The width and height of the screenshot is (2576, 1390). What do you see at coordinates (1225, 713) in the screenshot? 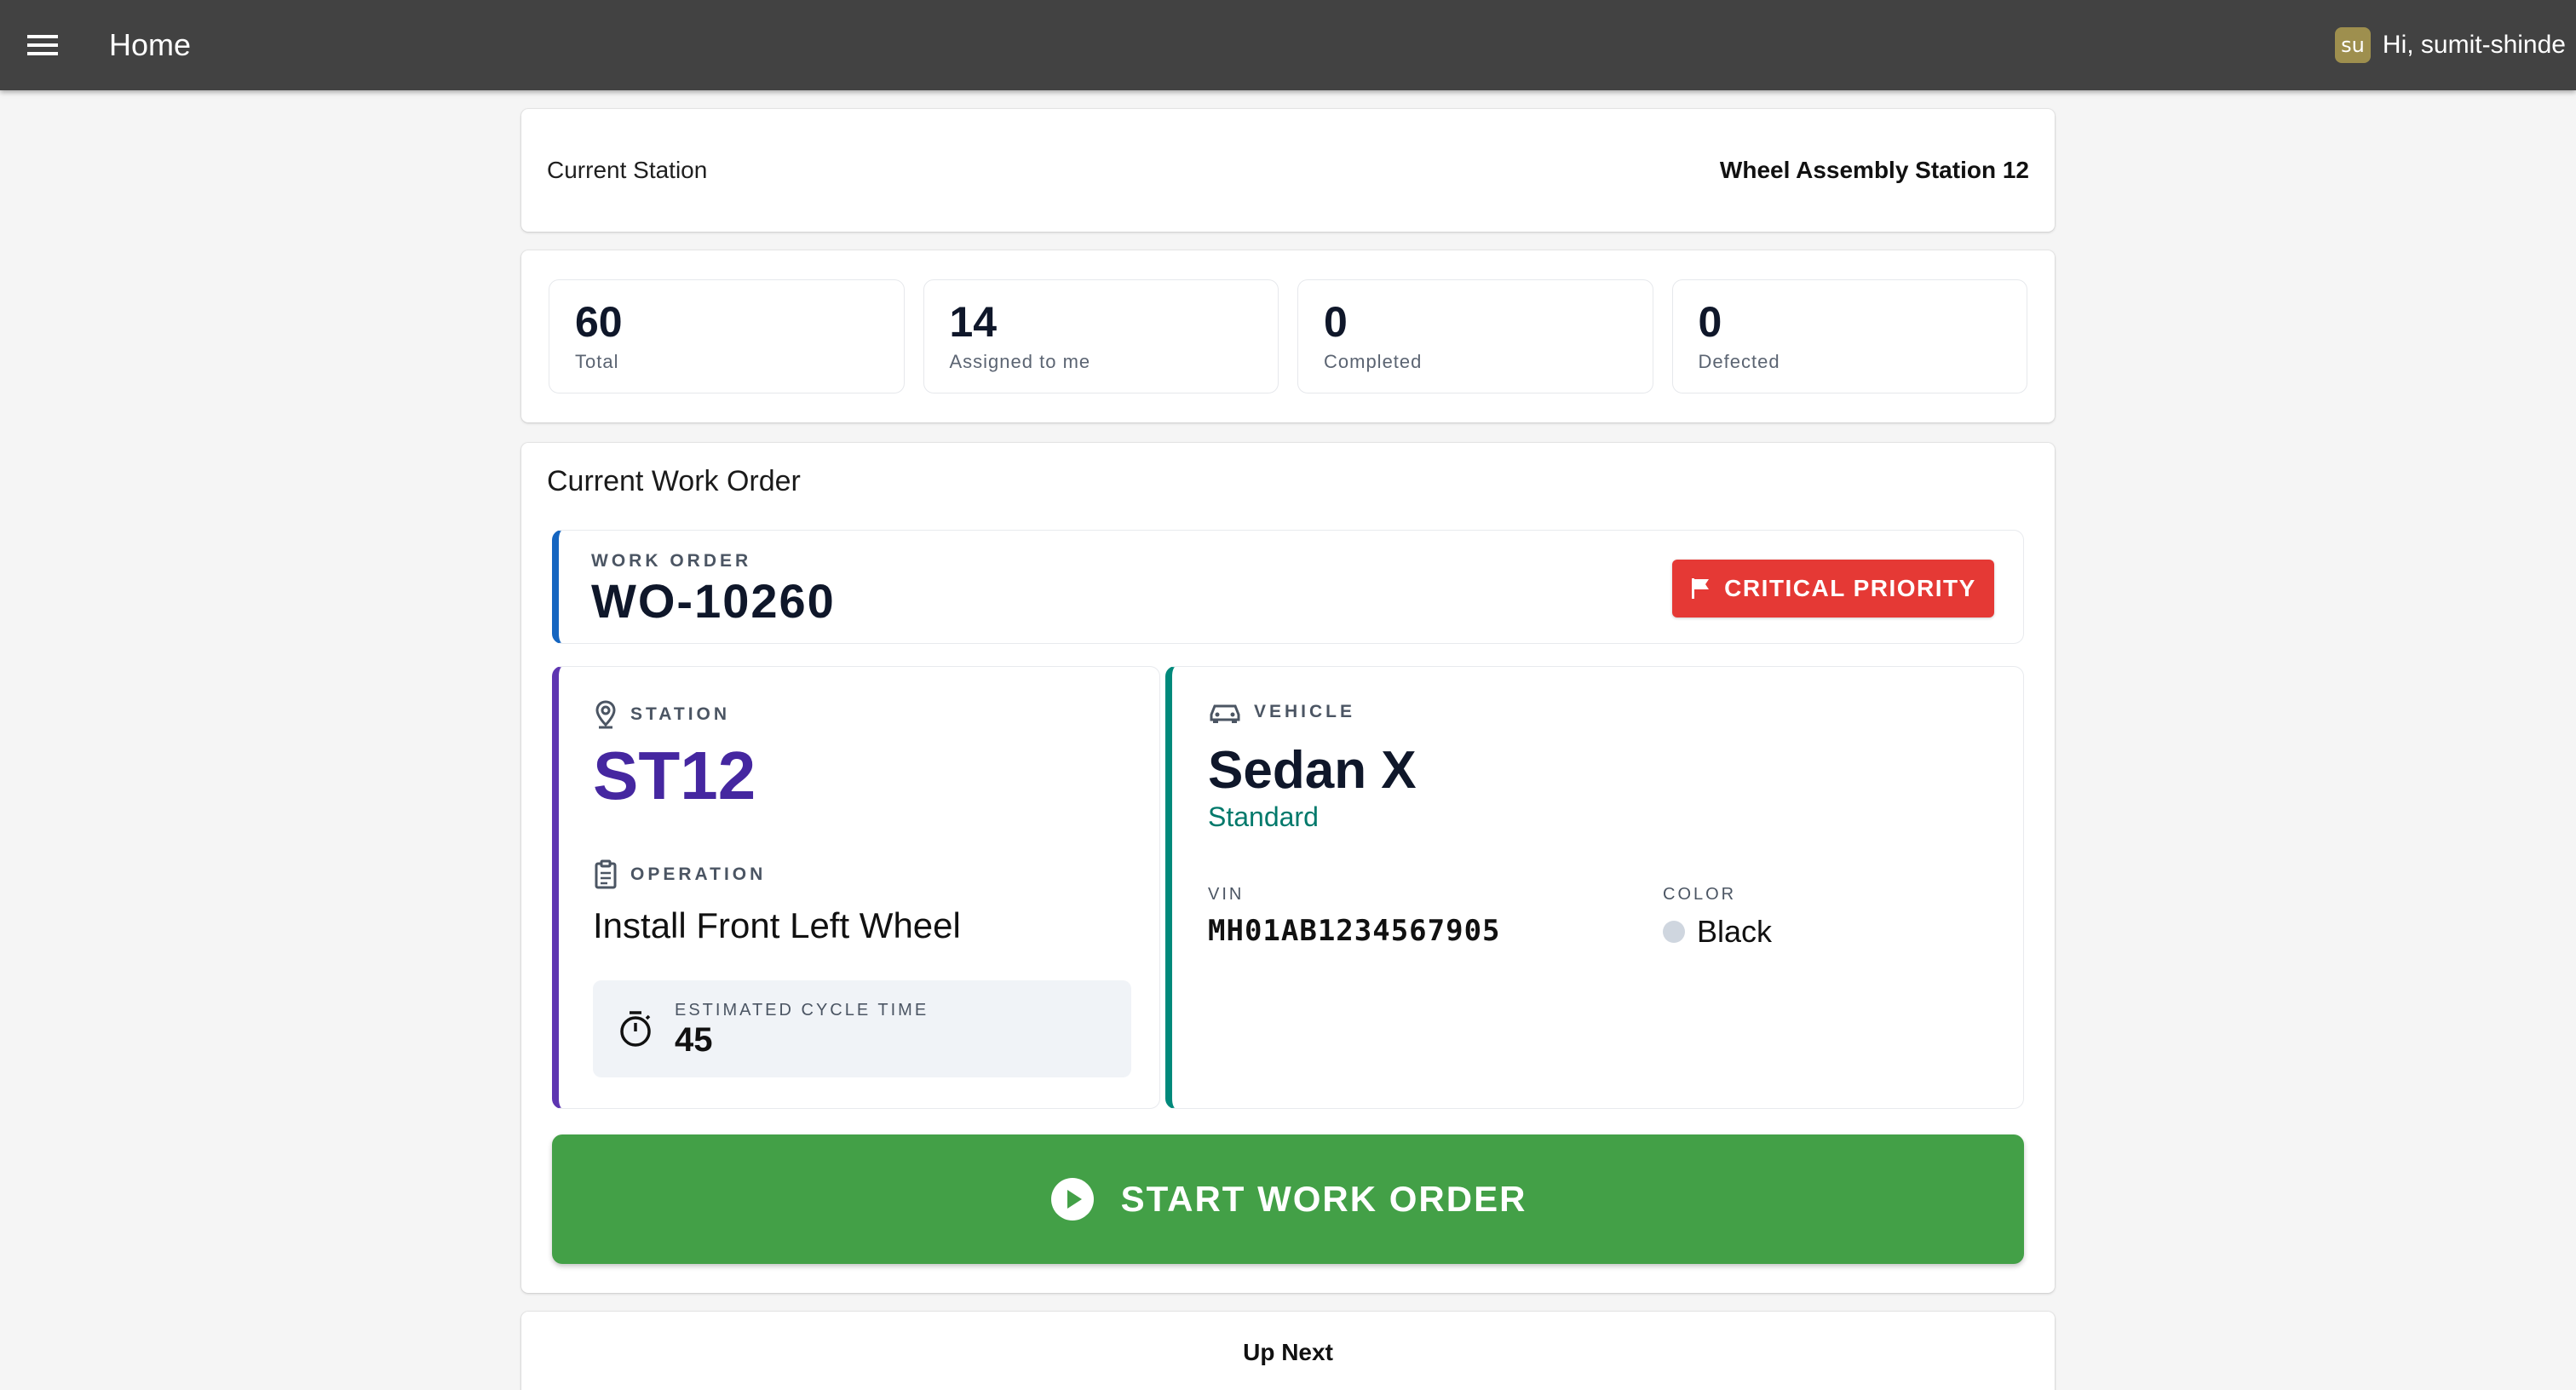
I see `car-icon` at bounding box center [1225, 713].